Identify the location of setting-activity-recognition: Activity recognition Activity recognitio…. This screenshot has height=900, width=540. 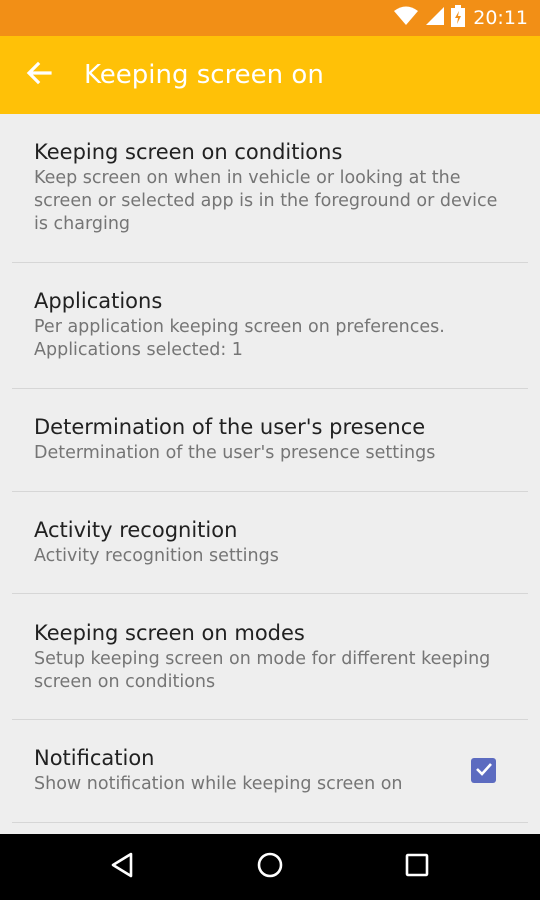
(270, 542).